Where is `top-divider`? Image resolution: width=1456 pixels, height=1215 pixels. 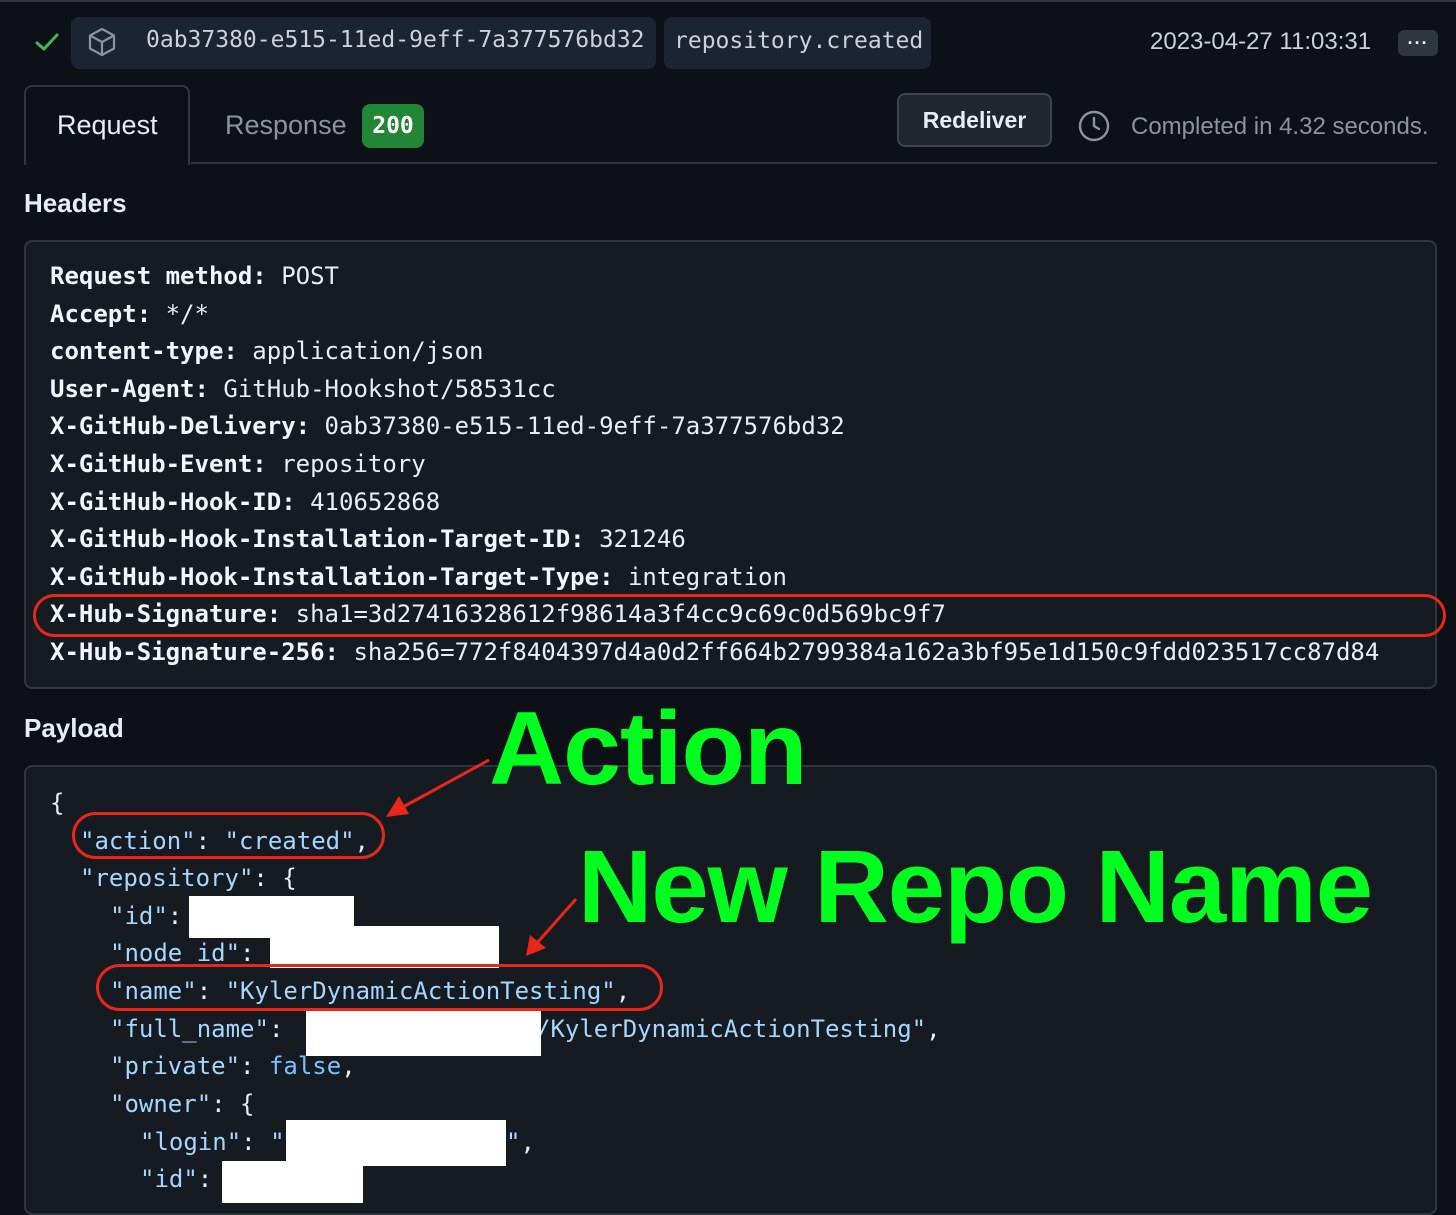 top-divider is located at coordinates (728, 1).